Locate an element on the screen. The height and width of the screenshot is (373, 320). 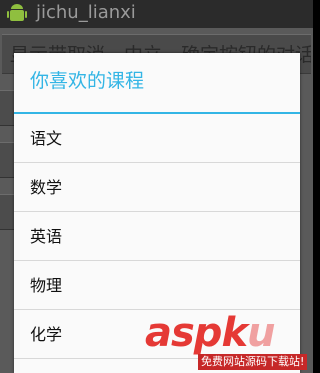
list-item: 语文 is located at coordinates (157, 138).